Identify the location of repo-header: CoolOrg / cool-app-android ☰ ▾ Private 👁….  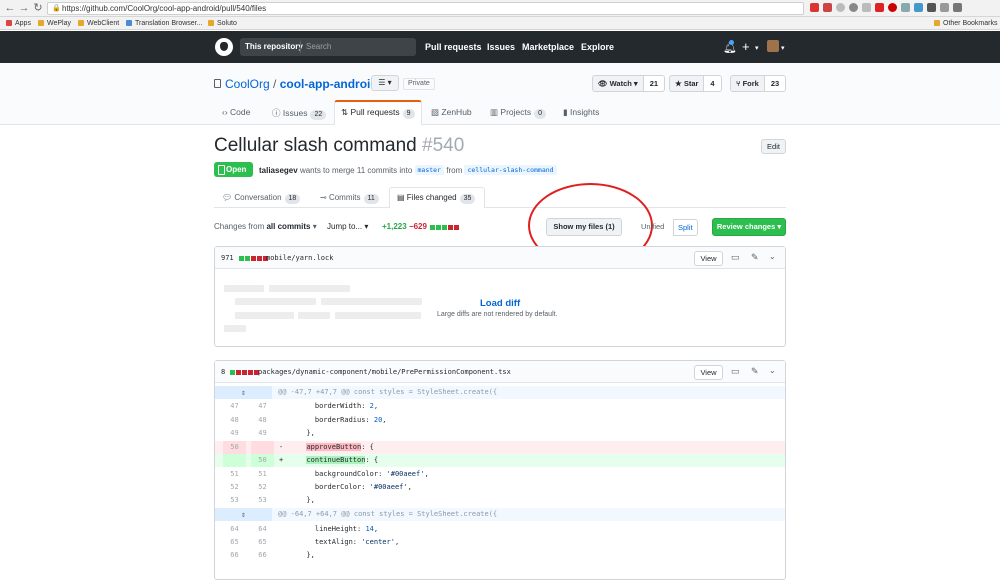
(500, 94).